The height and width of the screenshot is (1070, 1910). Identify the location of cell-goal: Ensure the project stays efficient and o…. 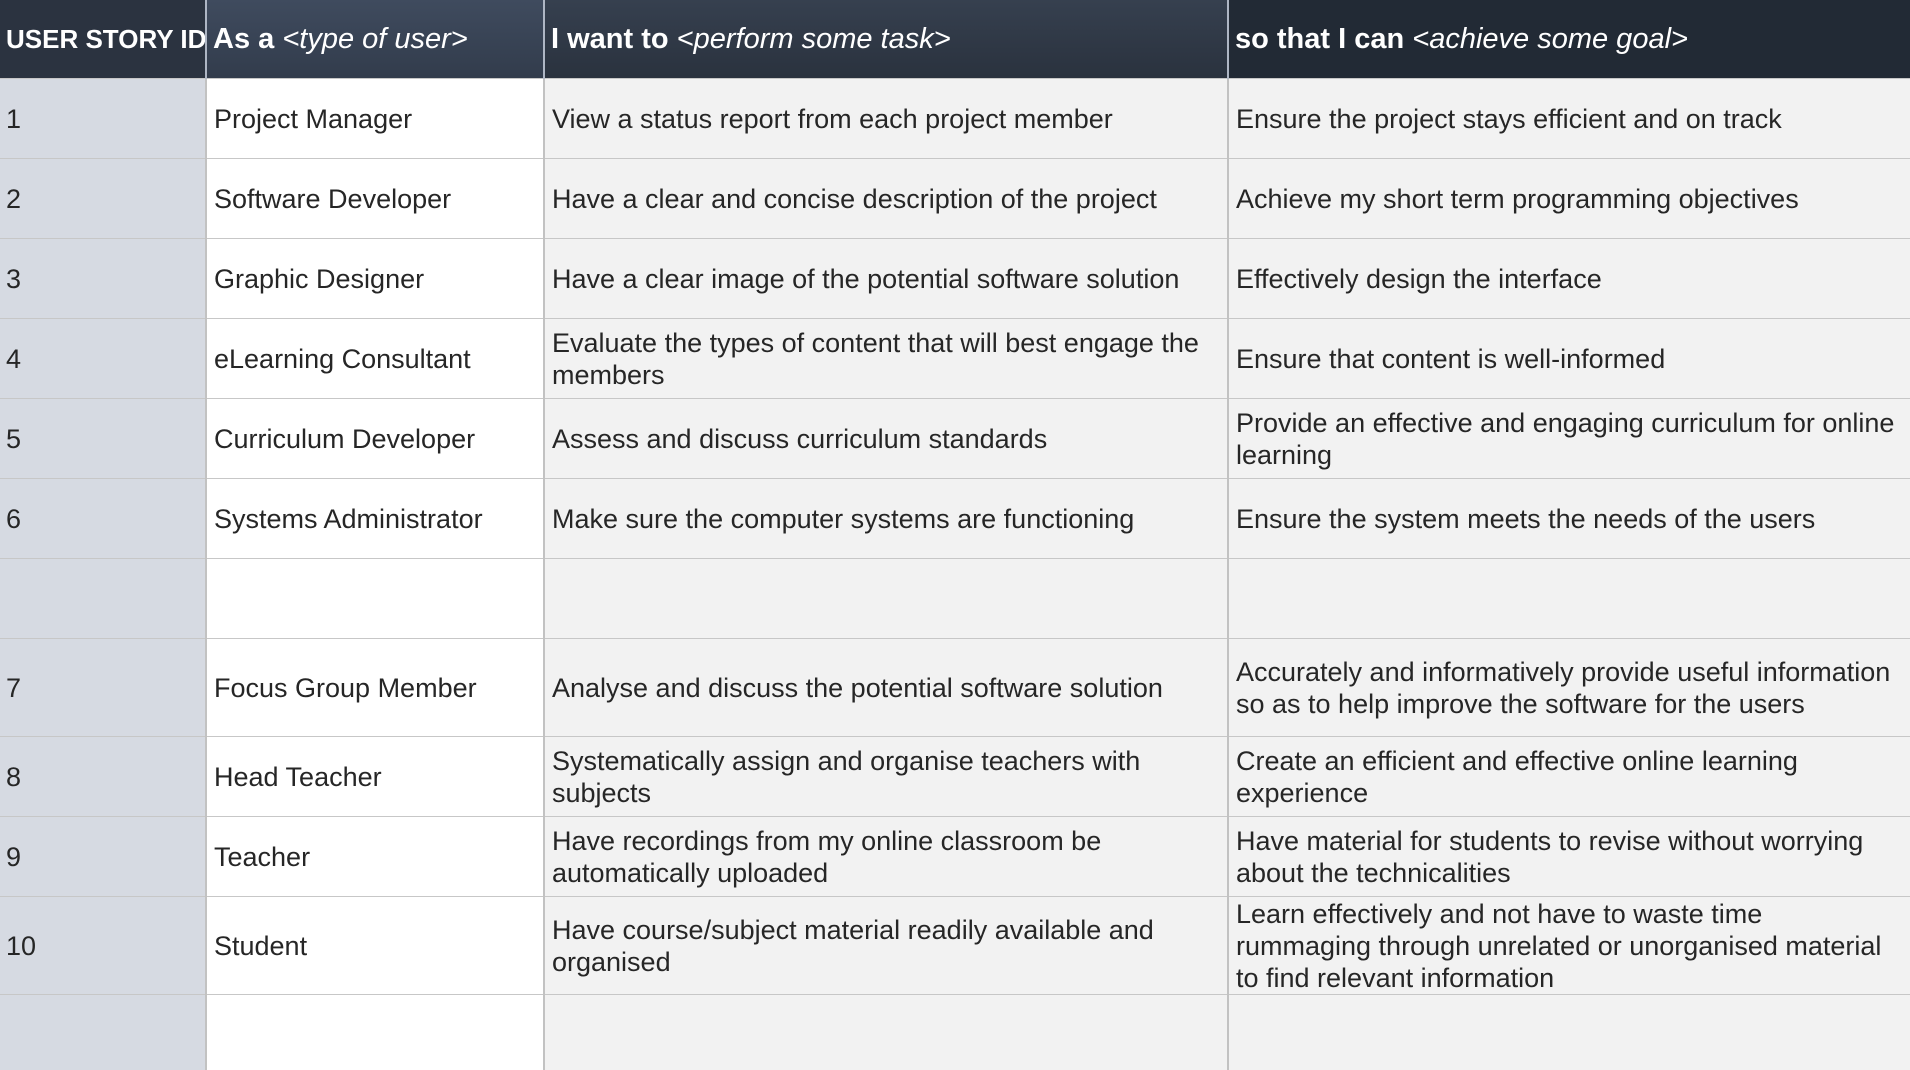
(1569, 118).